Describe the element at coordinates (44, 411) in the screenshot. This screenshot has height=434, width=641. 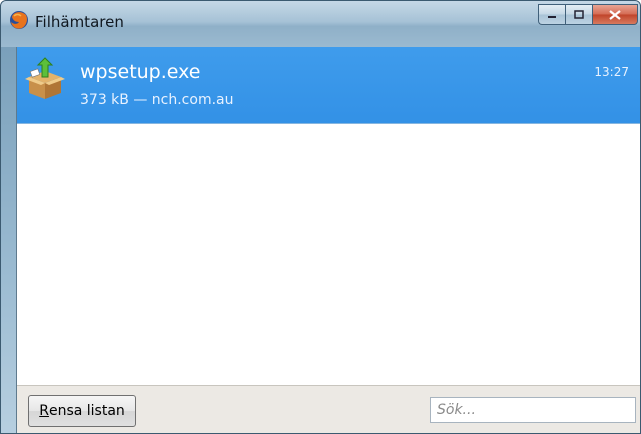
I see `clear-list-accesskey: R` at that location.